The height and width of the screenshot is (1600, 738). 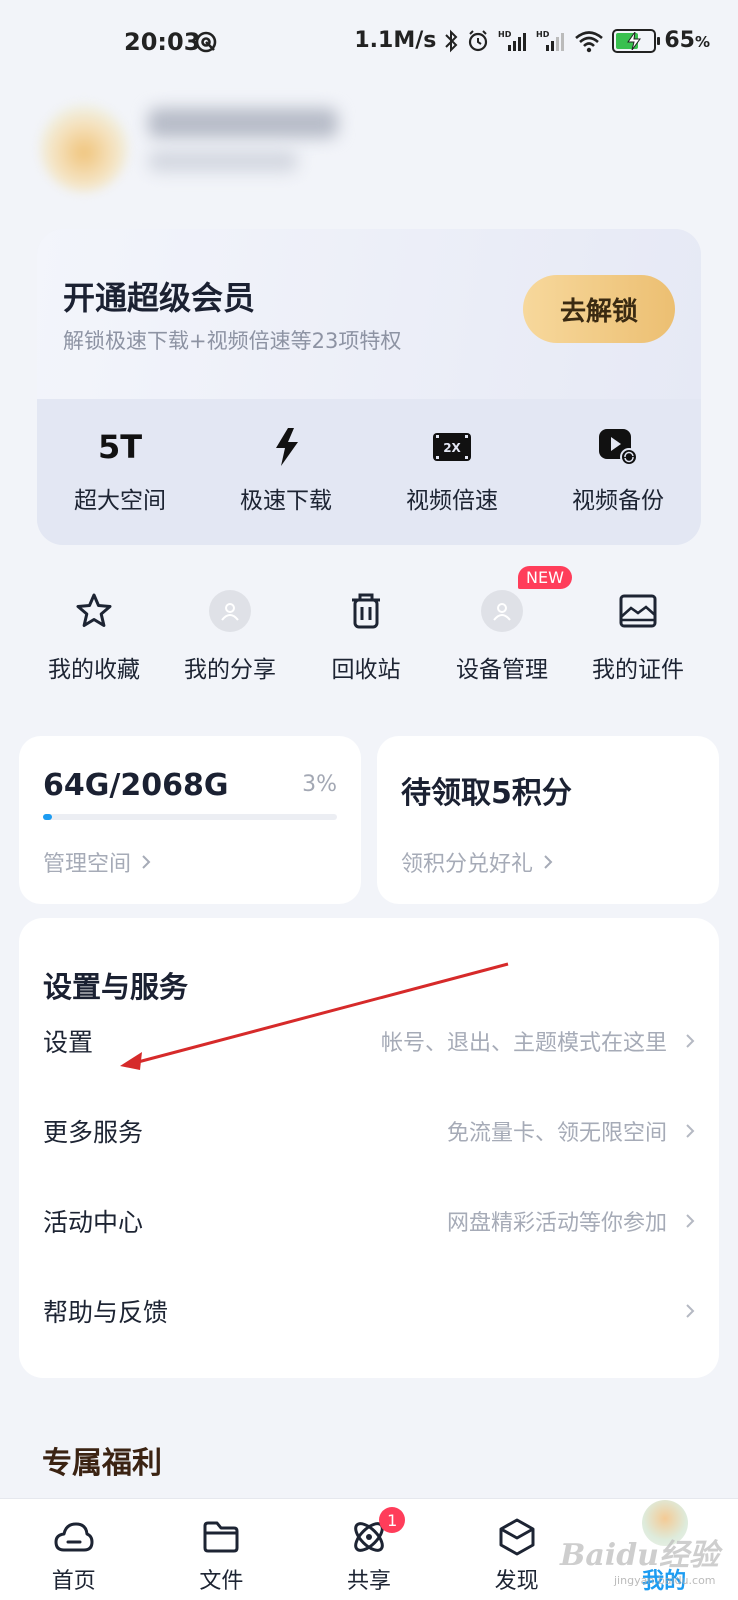 I want to click on share-badge: 1, so click(x=392, y=1520).